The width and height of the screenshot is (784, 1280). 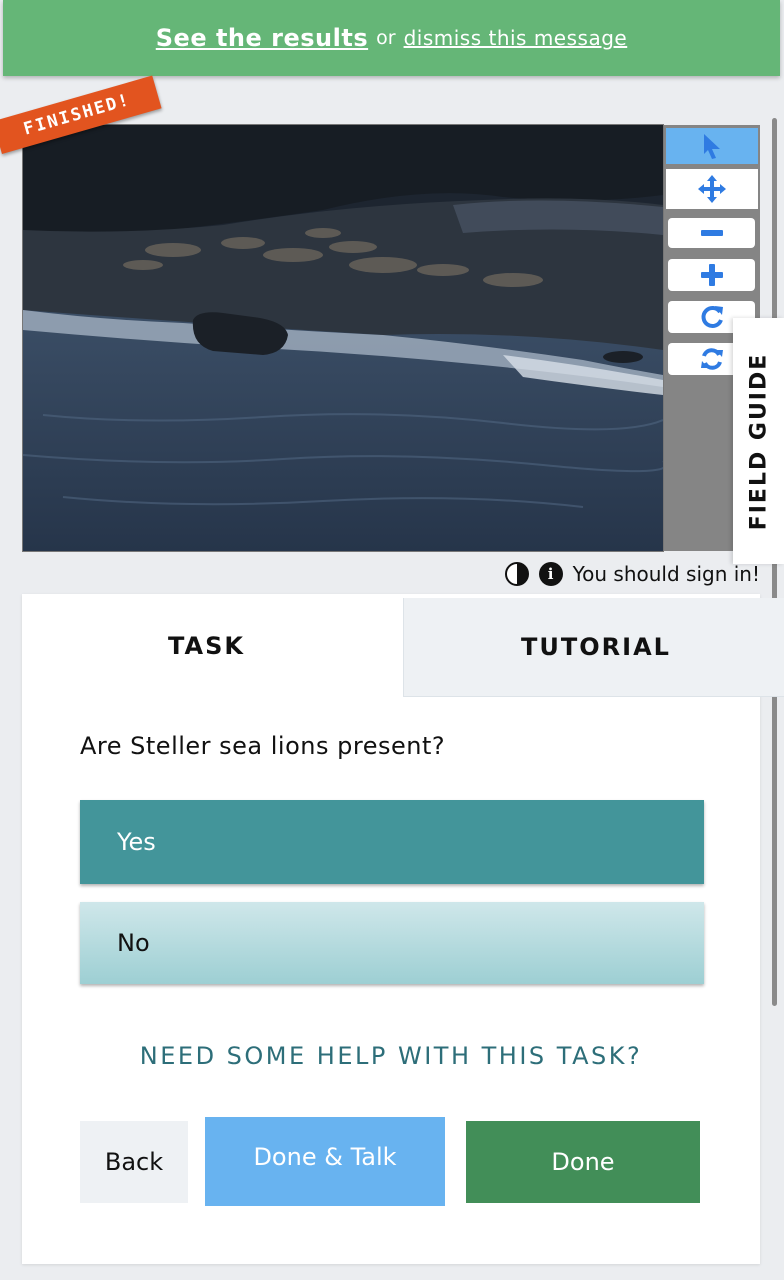 What do you see at coordinates (262, 38) in the screenshot?
I see `see-results-link: See the results` at bounding box center [262, 38].